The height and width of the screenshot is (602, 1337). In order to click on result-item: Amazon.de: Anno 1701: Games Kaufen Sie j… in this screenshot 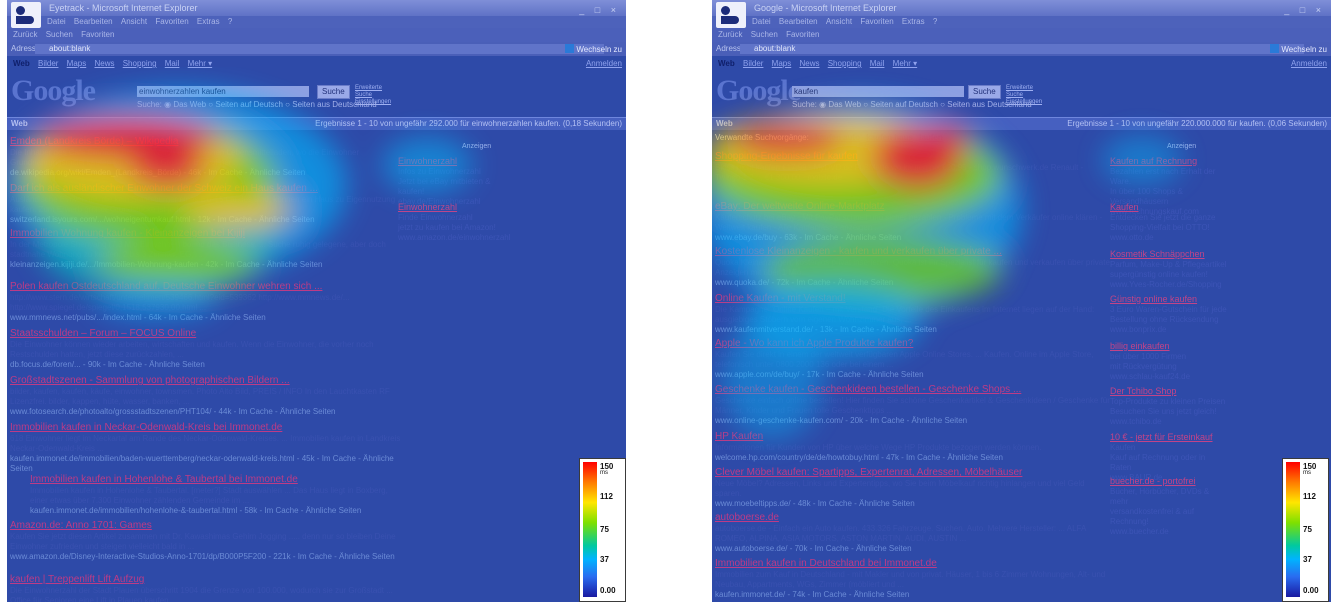, I will do `click(207, 541)`.